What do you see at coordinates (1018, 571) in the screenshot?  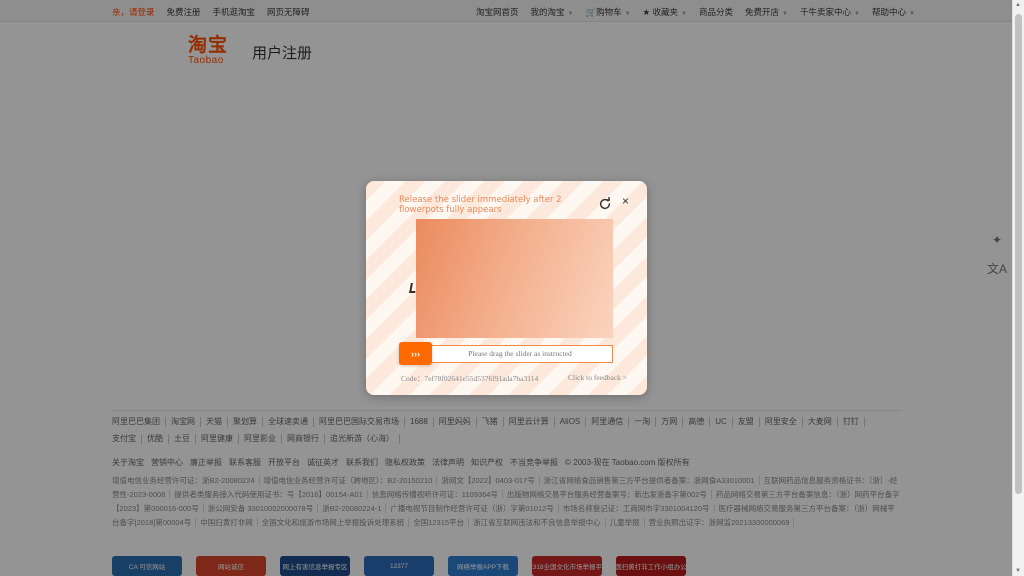 I see `scroll-down-icon: ▼` at bounding box center [1018, 571].